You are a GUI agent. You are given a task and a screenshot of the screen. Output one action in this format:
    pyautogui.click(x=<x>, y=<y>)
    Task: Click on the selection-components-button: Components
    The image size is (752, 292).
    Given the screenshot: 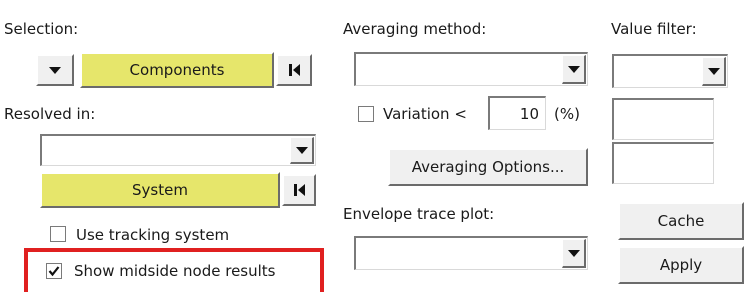 What is the action you would take?
    pyautogui.click(x=177, y=70)
    